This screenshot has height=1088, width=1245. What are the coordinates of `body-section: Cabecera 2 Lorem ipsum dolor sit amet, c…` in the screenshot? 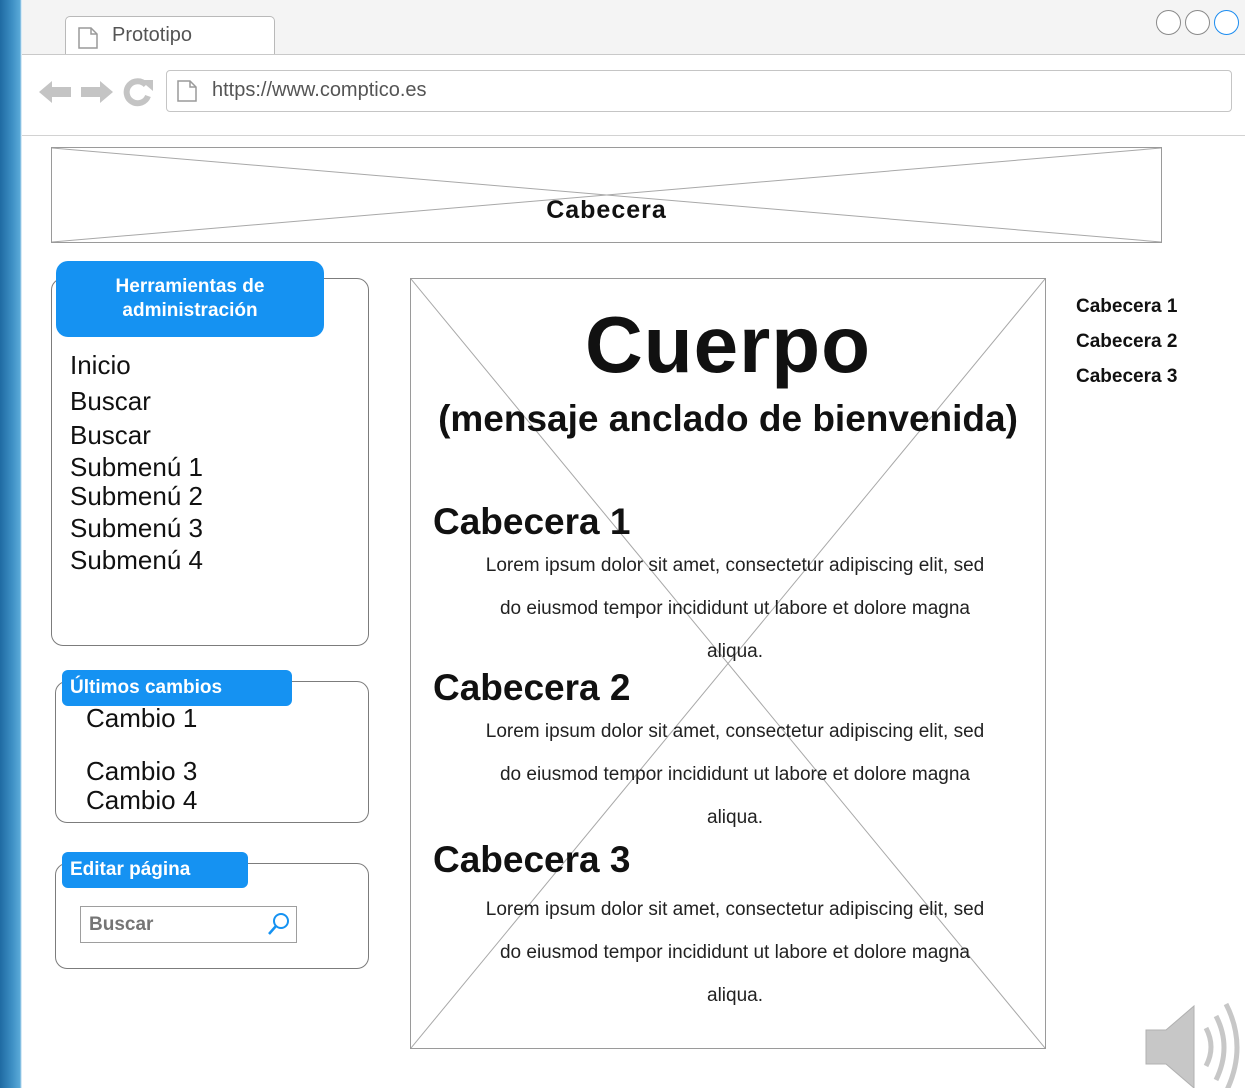 It's located at (733, 752).